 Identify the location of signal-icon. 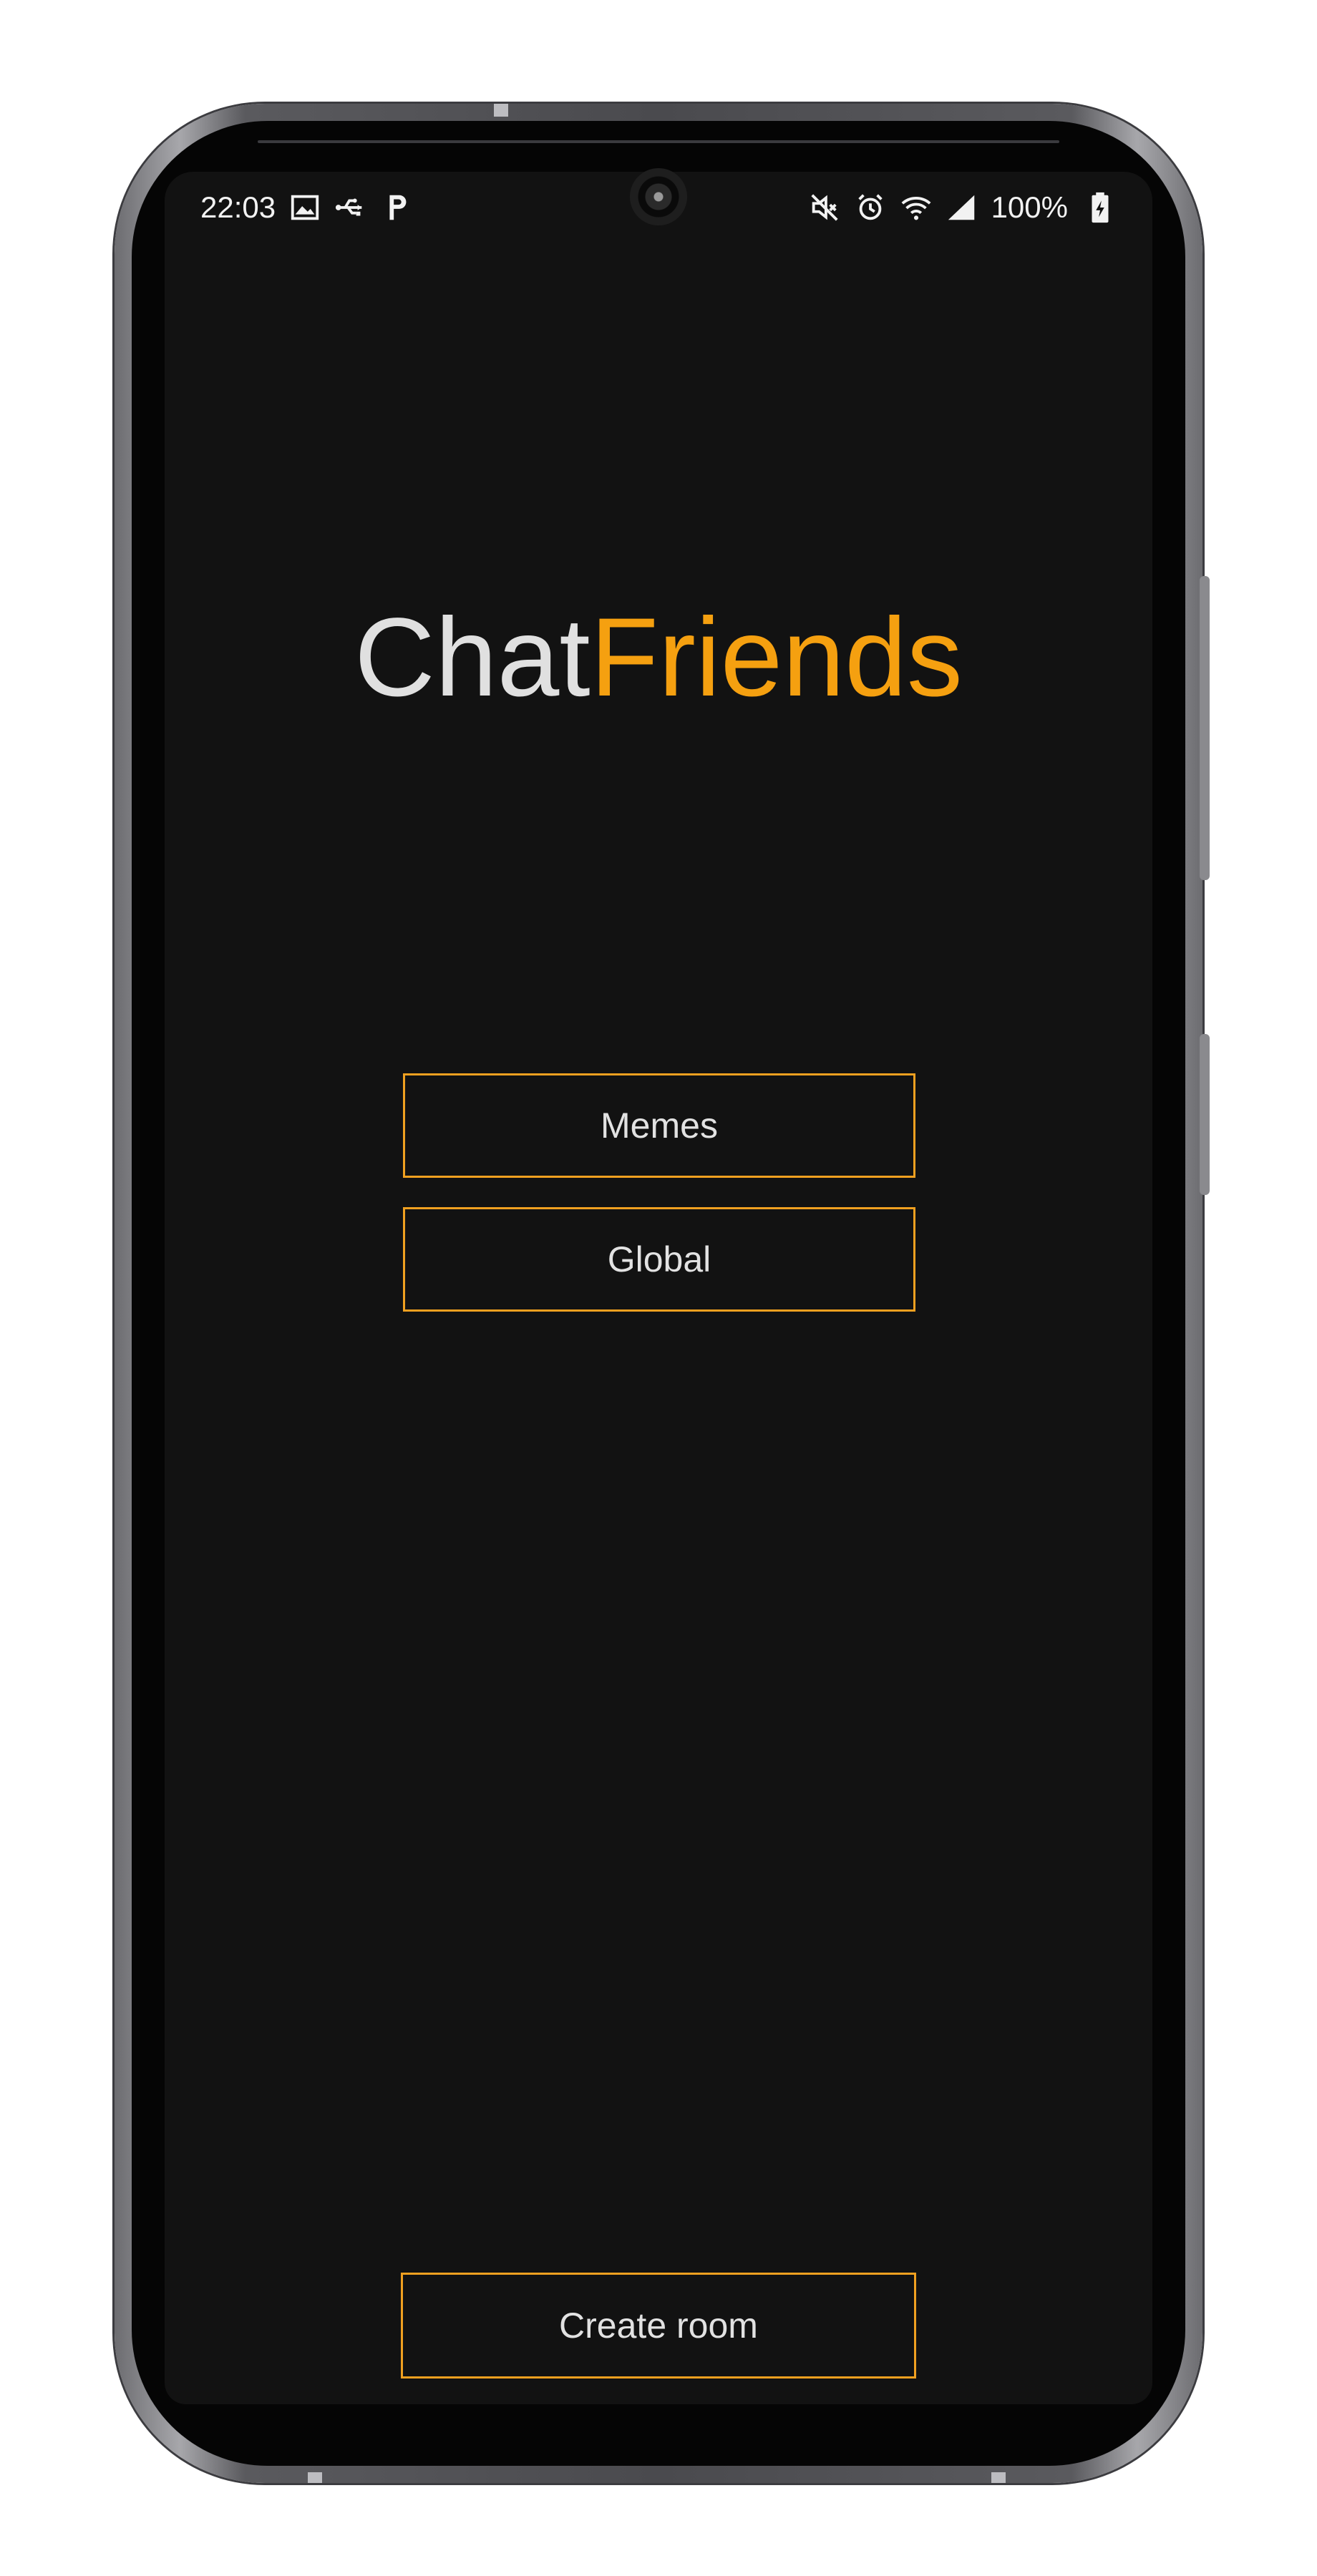
(962, 208).